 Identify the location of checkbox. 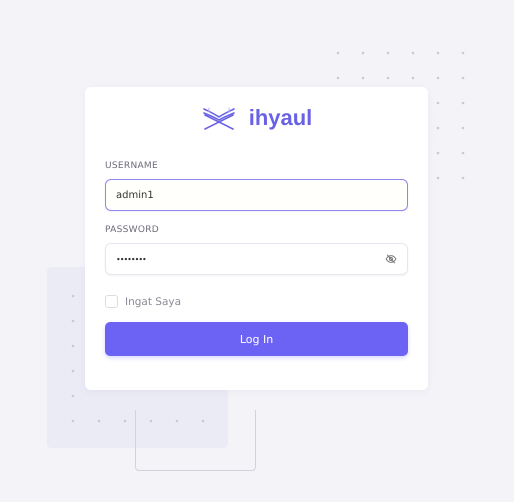
(111, 301).